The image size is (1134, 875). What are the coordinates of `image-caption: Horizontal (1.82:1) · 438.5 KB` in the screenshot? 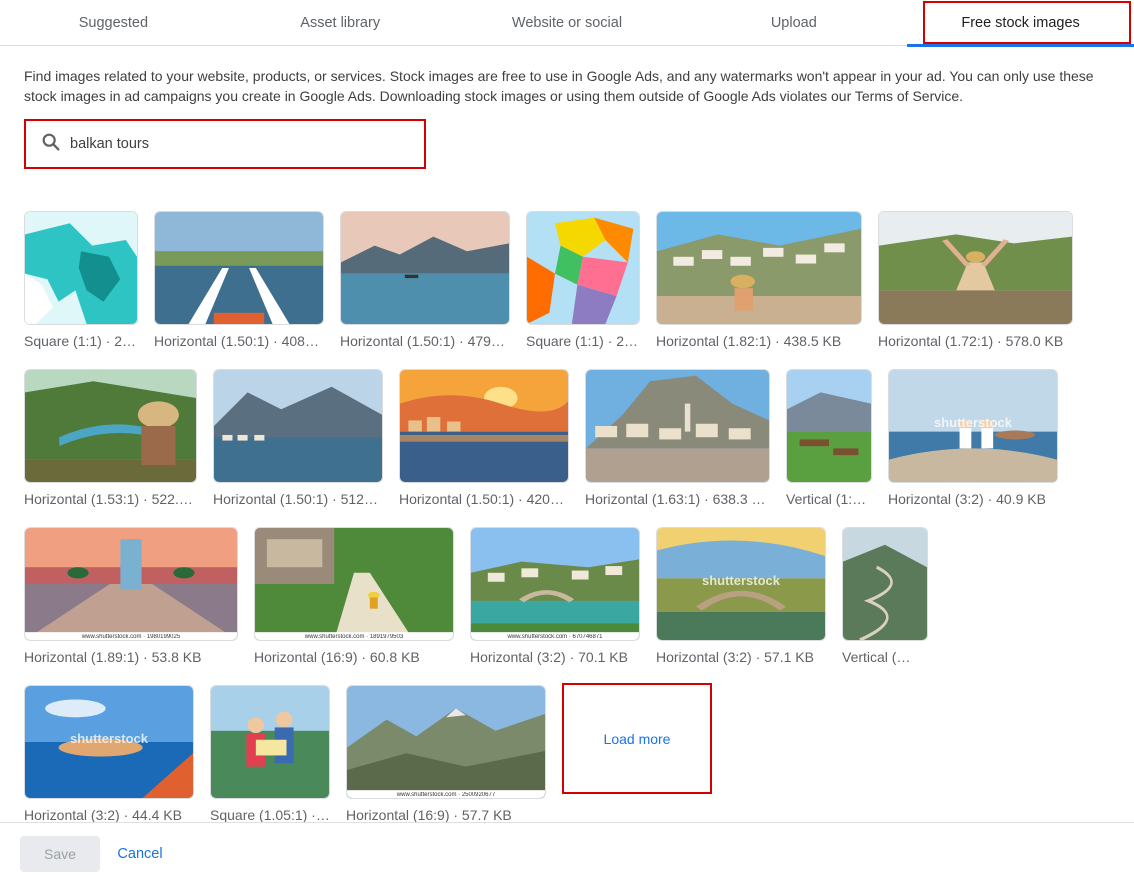 It's located at (749, 341).